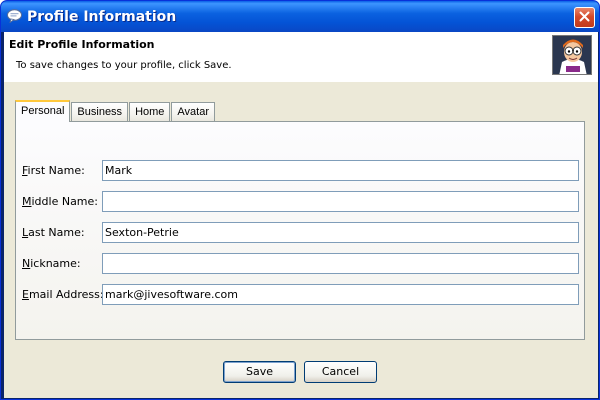 The height and width of the screenshot is (400, 600). I want to click on chat-bubble-icon, so click(14, 16).